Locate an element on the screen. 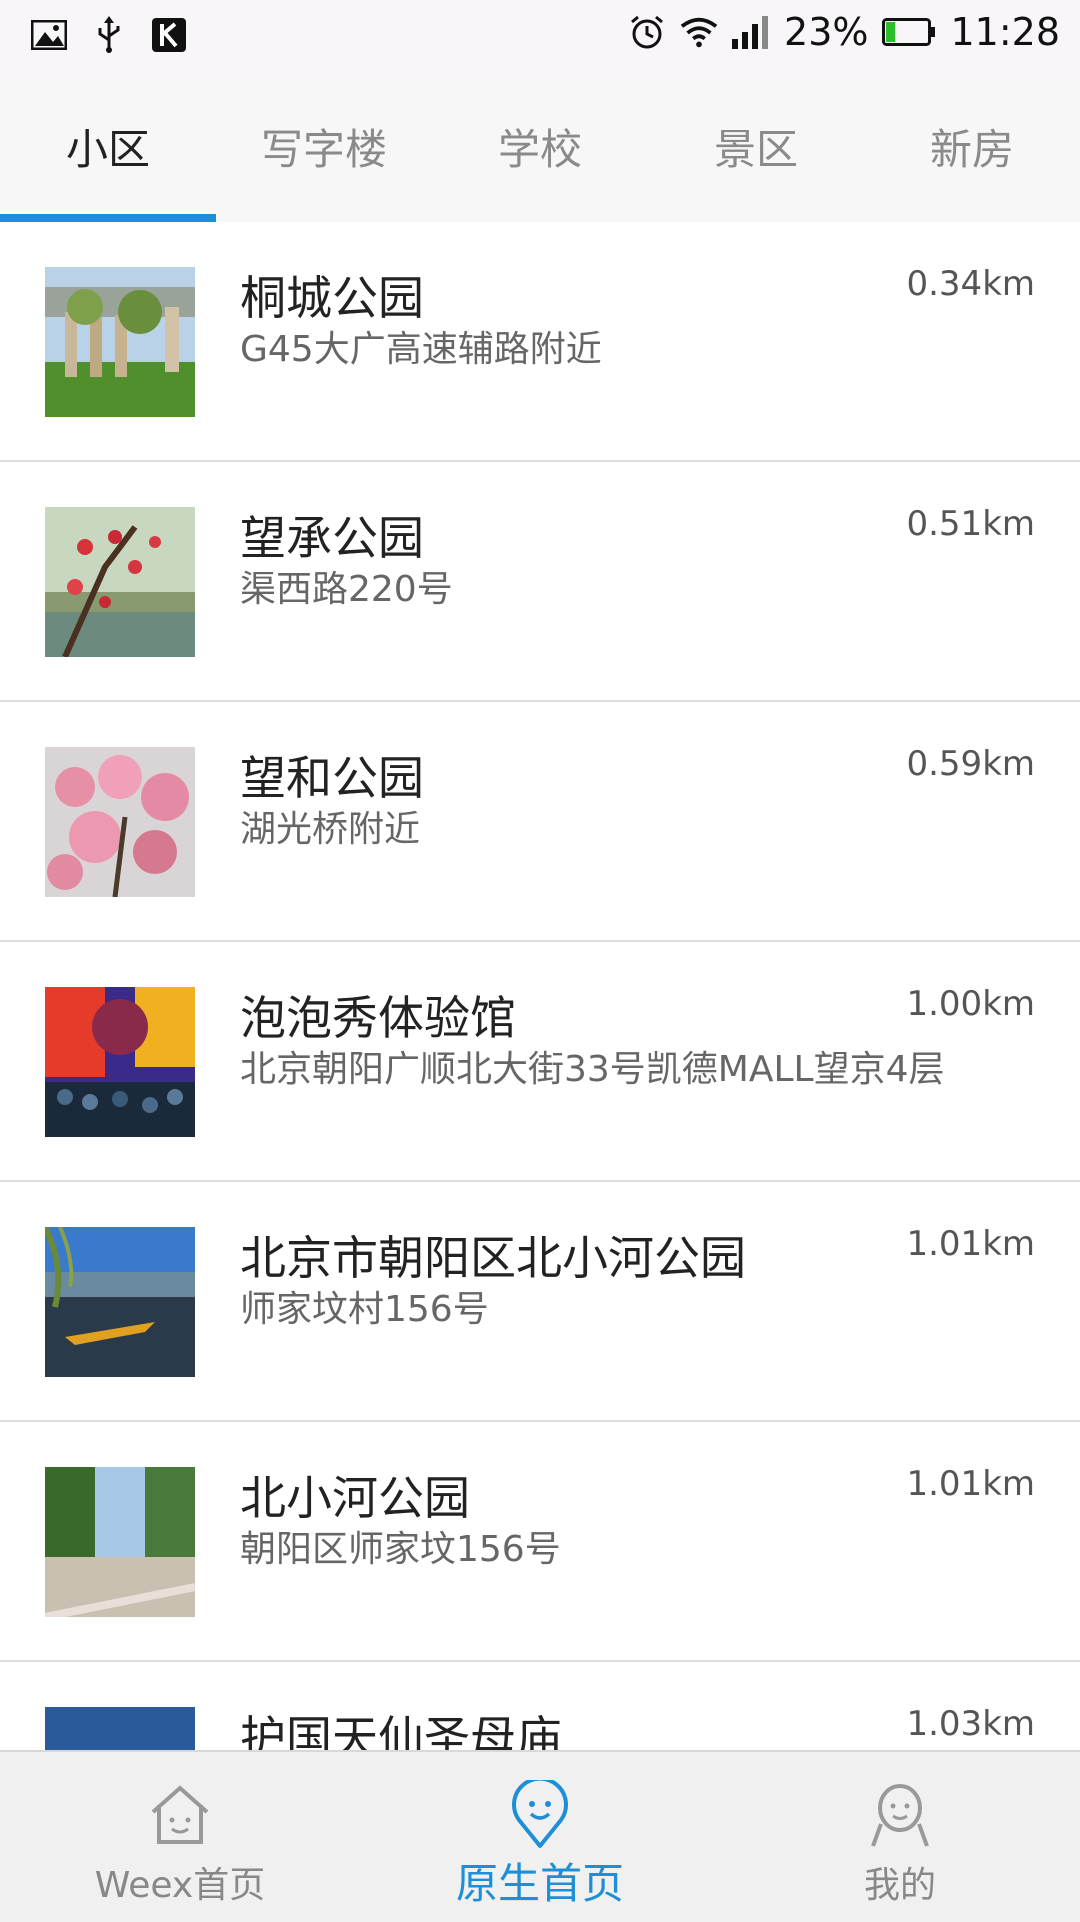  place-distance: 1.03km is located at coordinates (970, 1724).